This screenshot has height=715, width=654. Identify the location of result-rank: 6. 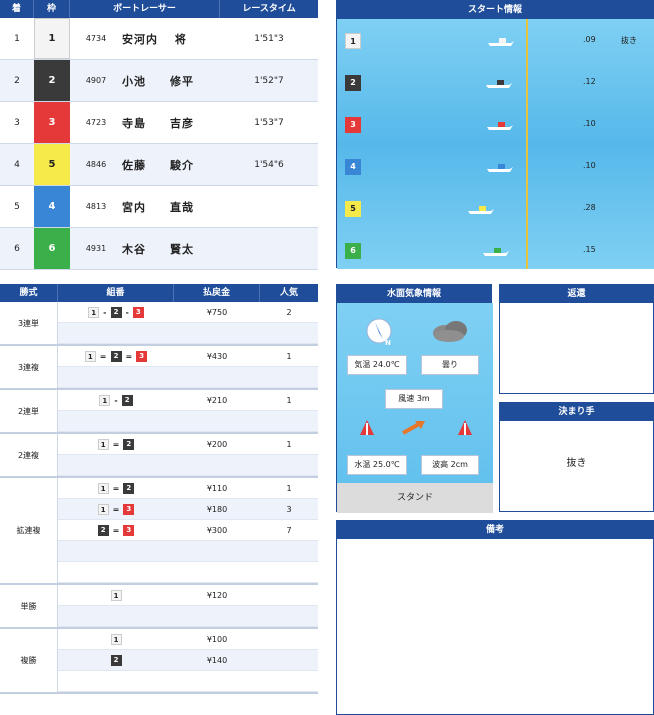
(17, 248).